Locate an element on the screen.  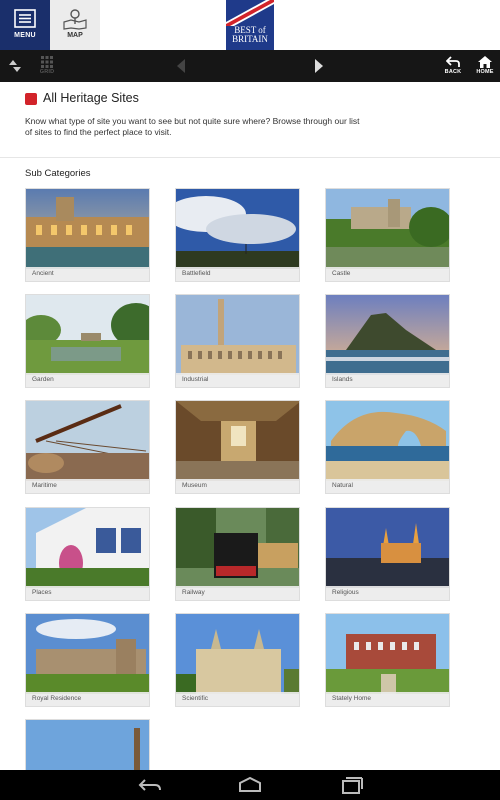
home-icon is located at coordinates (485, 62).